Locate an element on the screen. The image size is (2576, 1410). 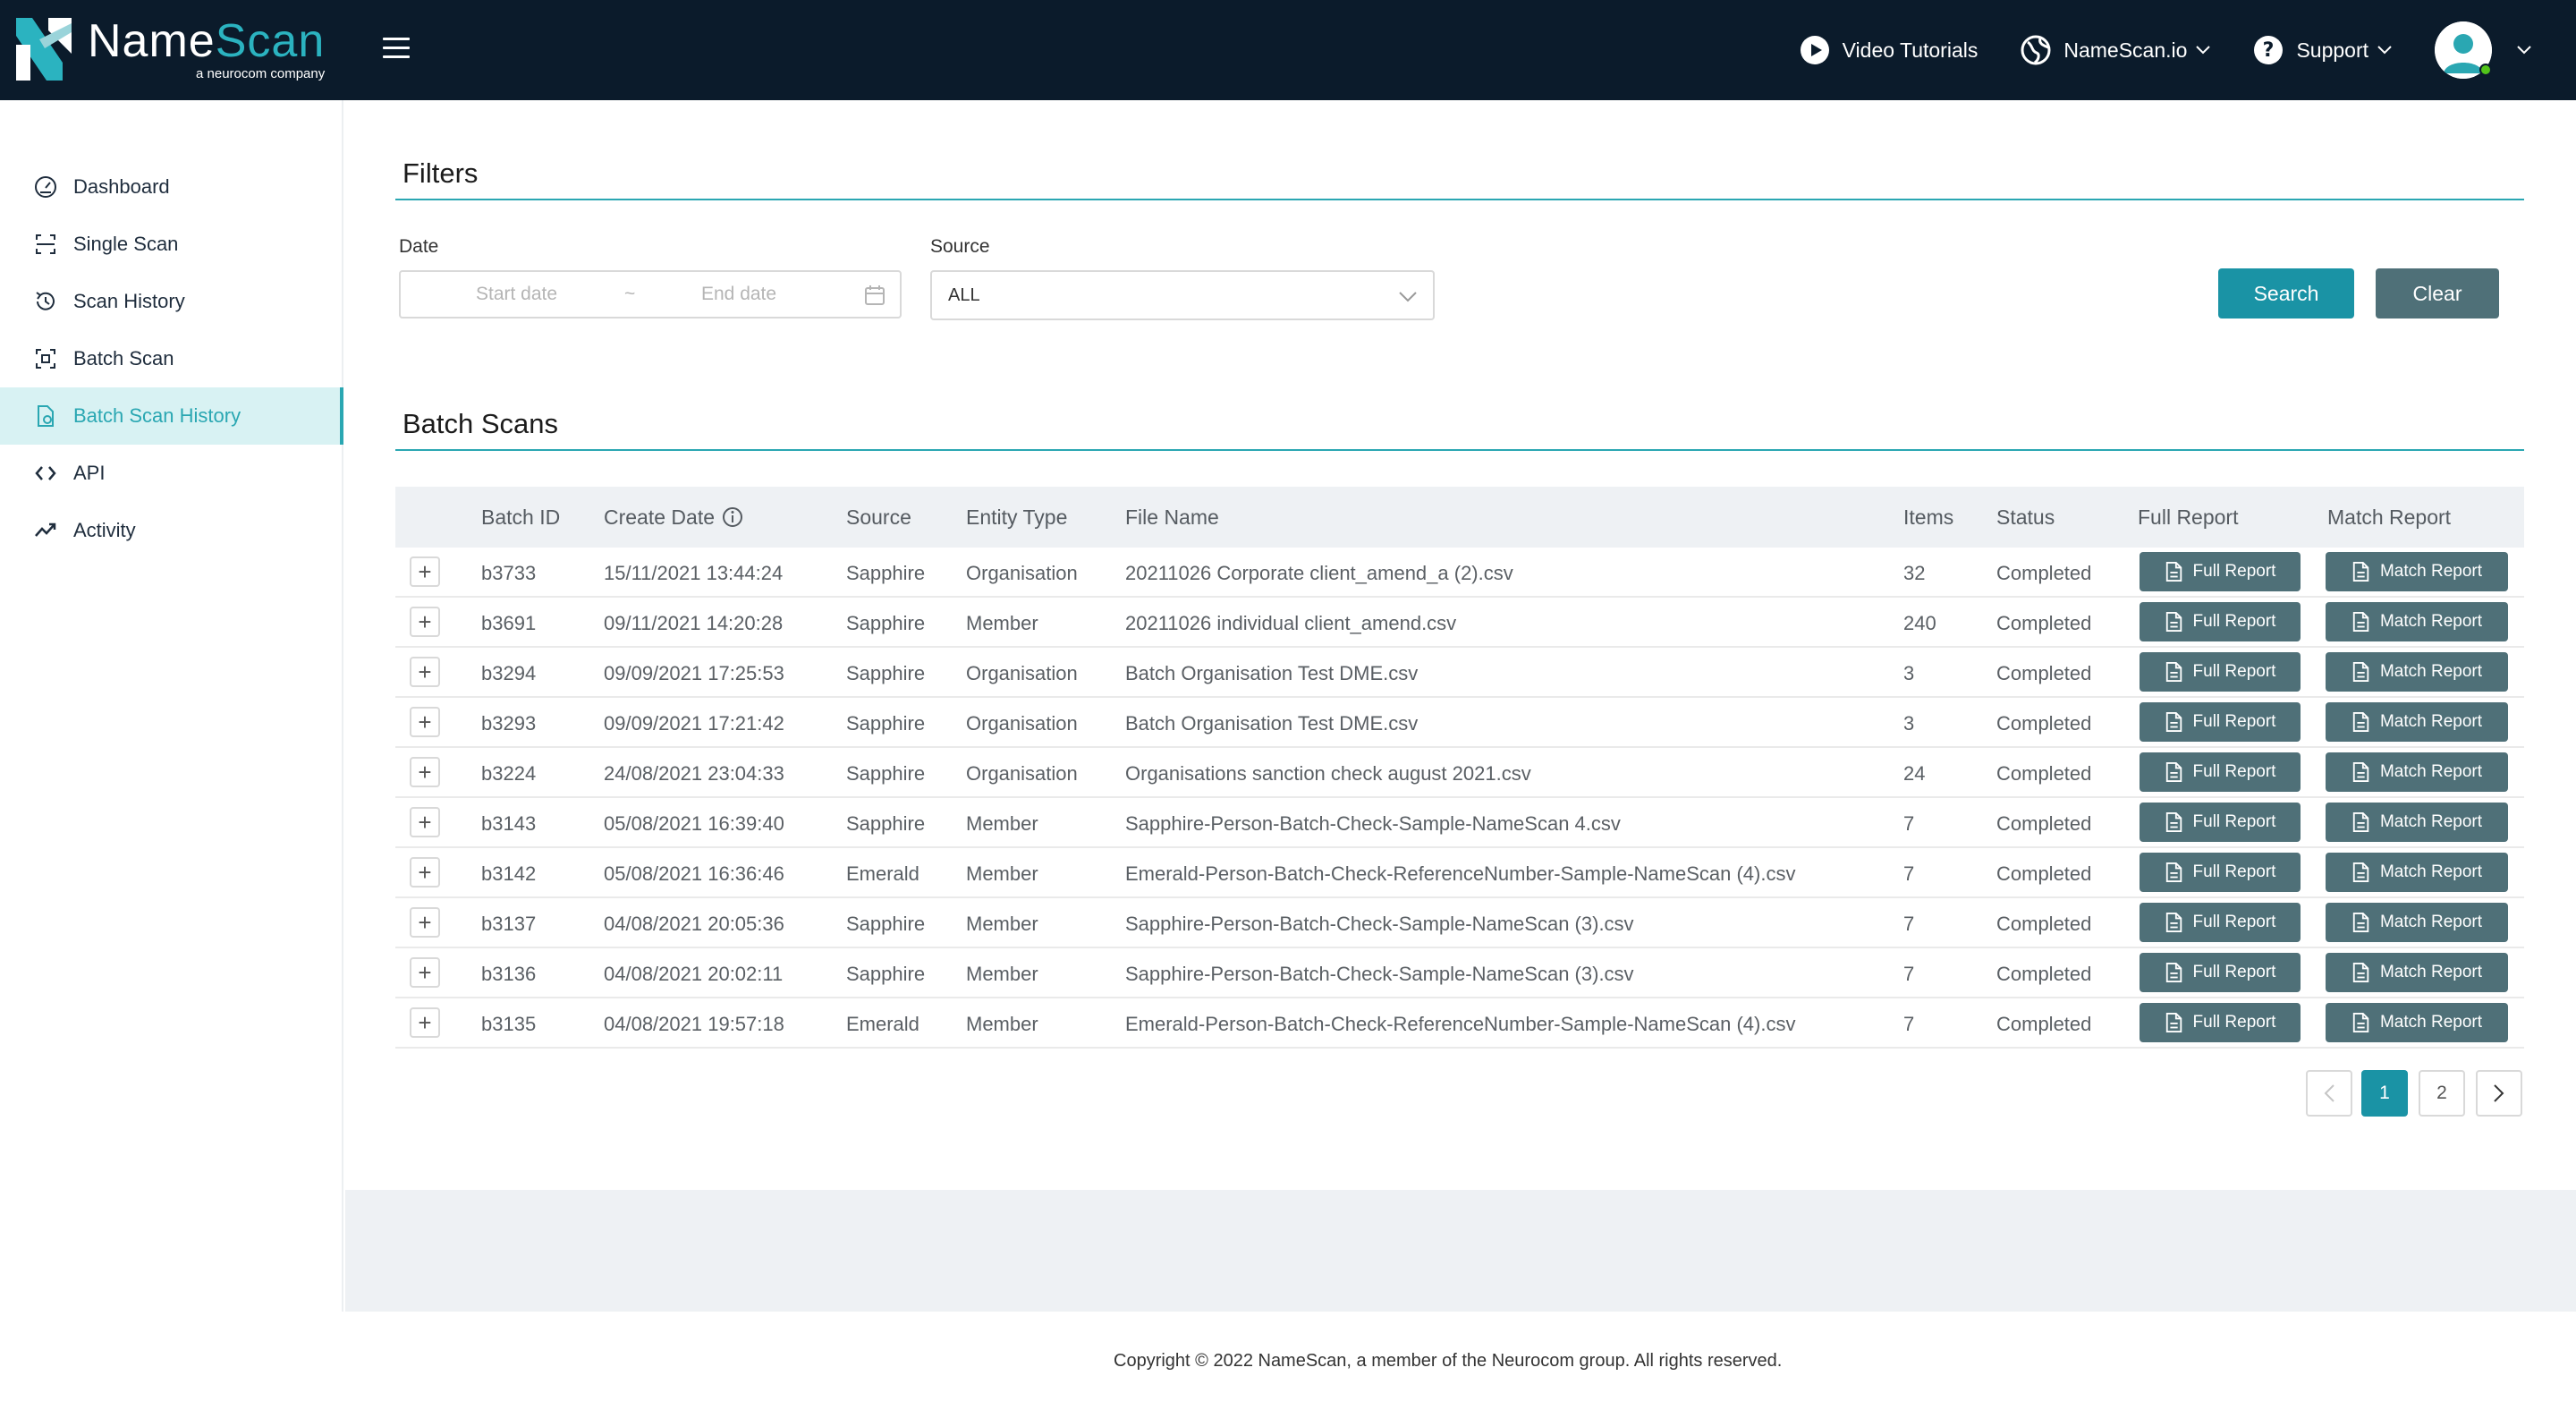
items-cell: 7 is located at coordinates (1909, 974).